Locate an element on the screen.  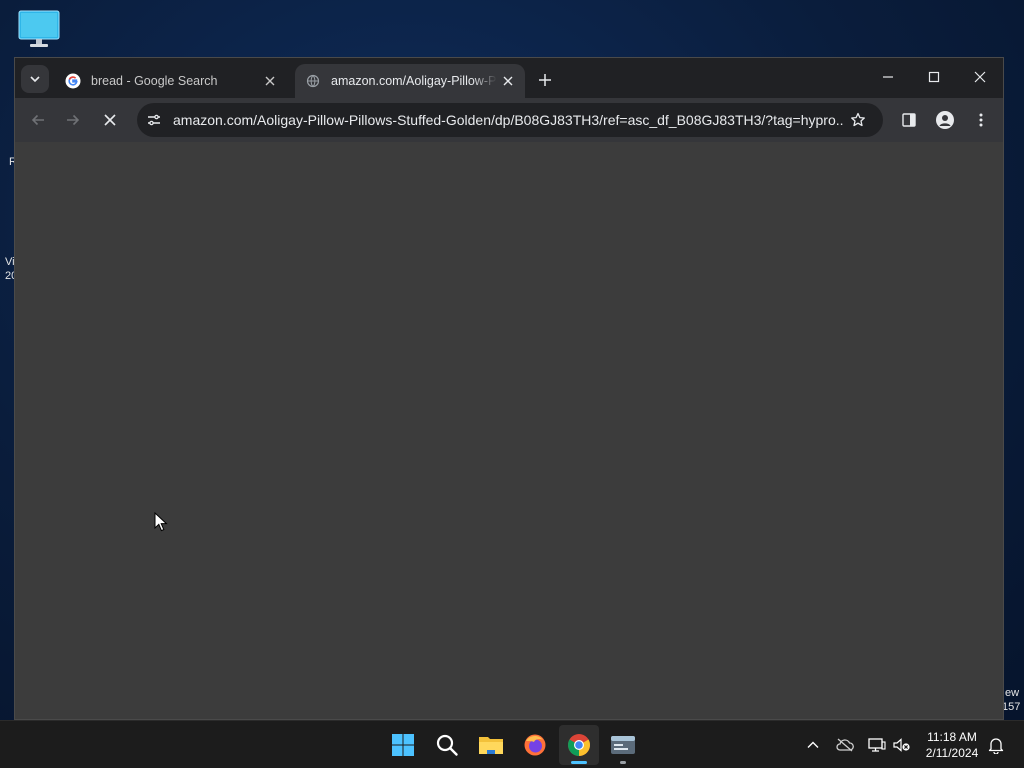
plus-icon is located at coordinates (545, 80).